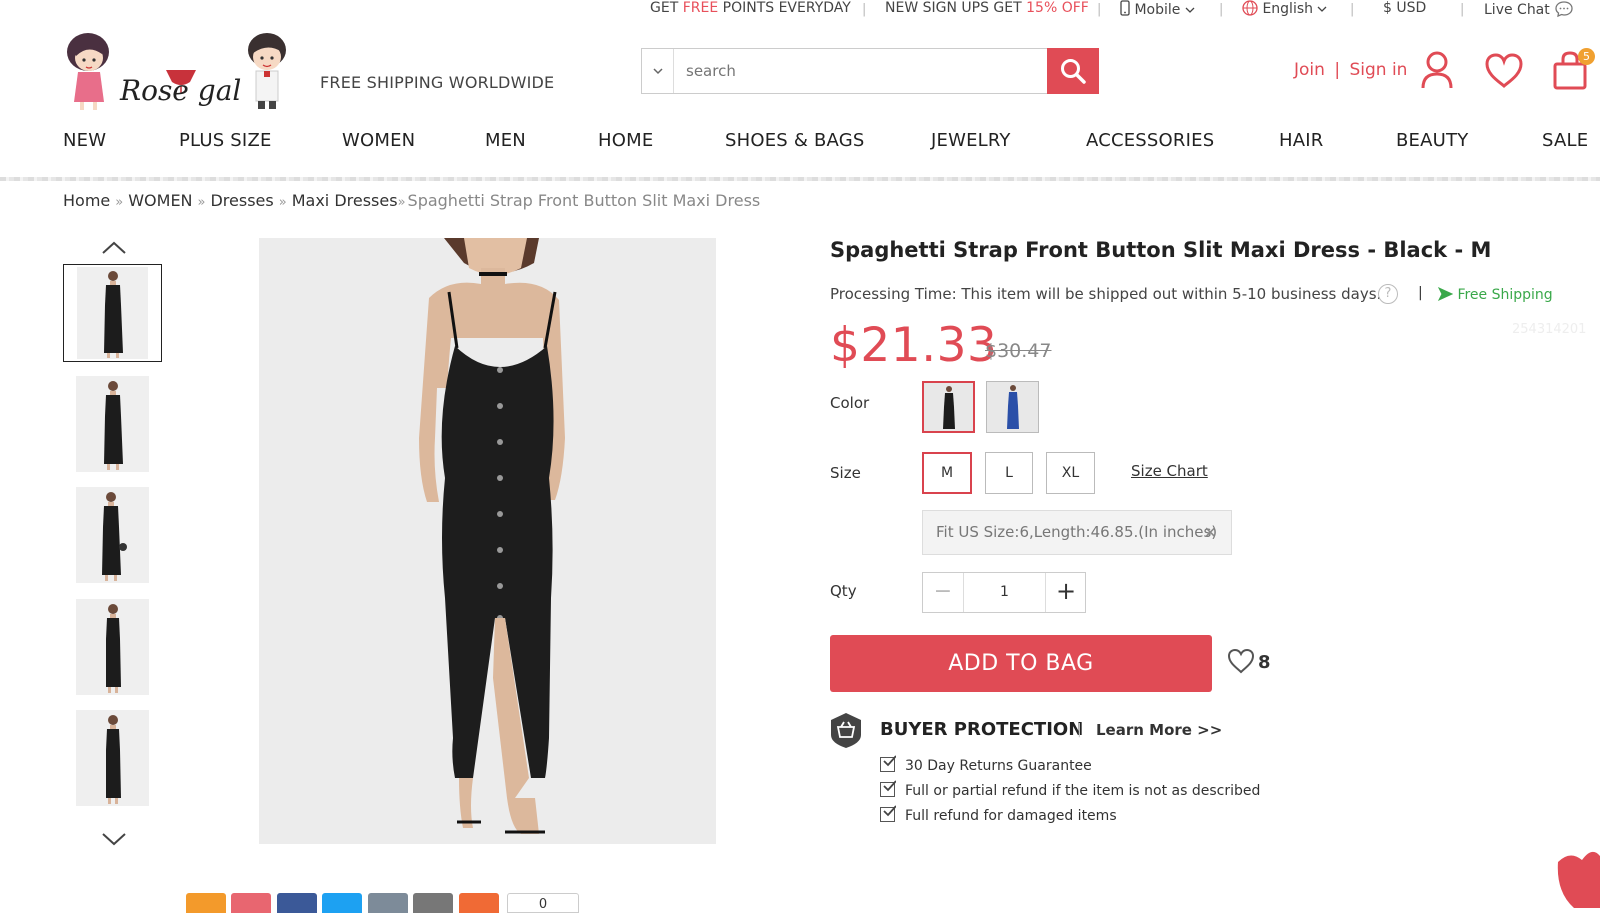 Image resolution: width=1600 pixels, height=916 pixels. What do you see at coordinates (1388, 294) in the screenshot?
I see `help-icon: ?` at bounding box center [1388, 294].